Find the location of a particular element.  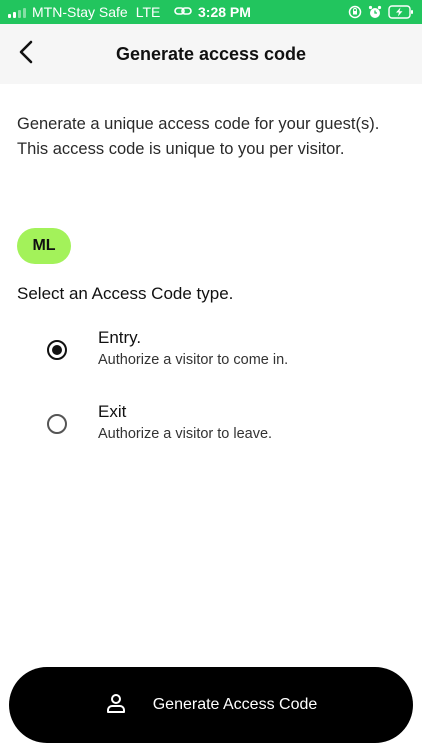

radio-unselected-icon is located at coordinates (57, 424).